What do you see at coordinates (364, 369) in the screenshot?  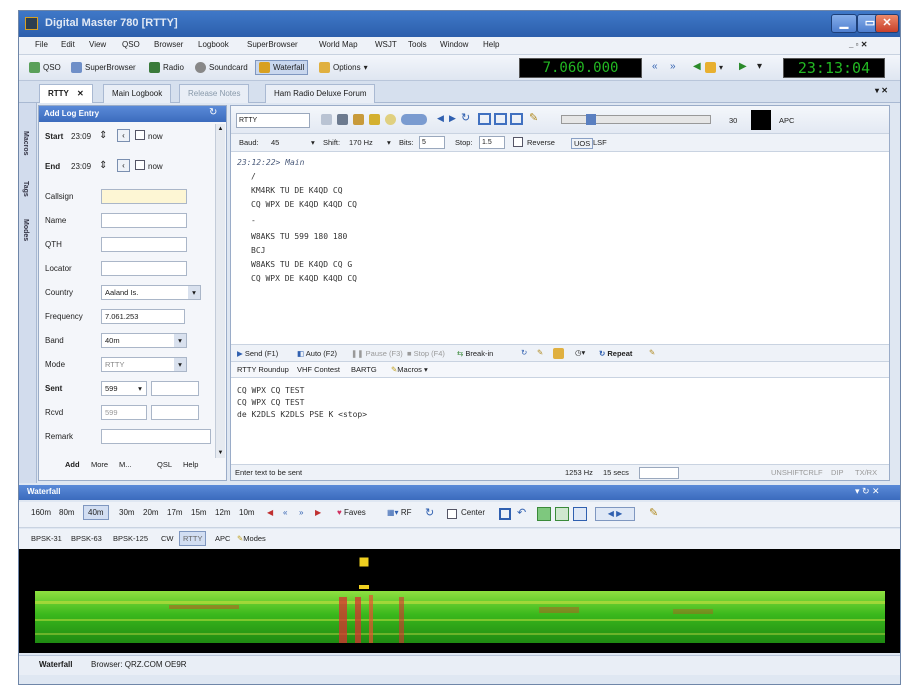 I see `bartg-button: BARTG` at bounding box center [364, 369].